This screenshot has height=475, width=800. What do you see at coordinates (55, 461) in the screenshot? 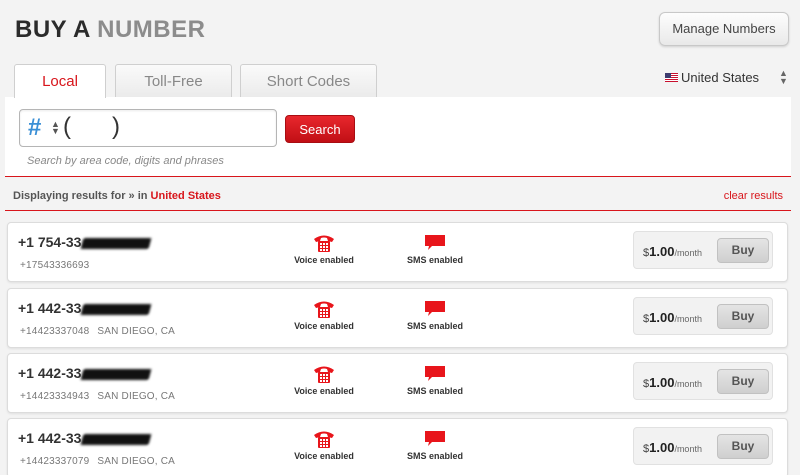
I see `raw-number-text: +14423337079` at bounding box center [55, 461].